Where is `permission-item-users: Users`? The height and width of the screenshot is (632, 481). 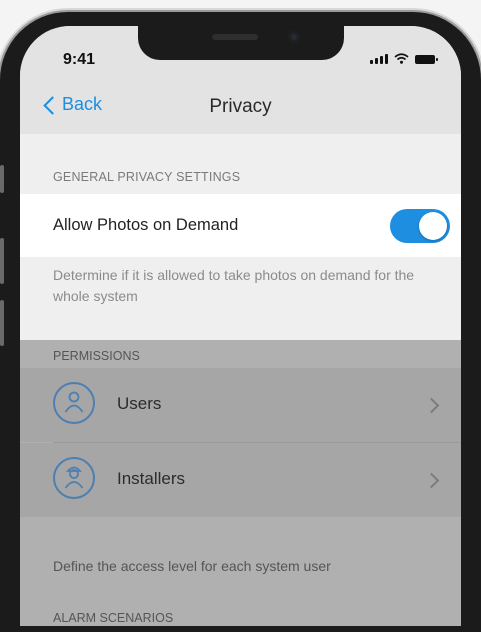 permission-item-users: Users is located at coordinates (240, 405).